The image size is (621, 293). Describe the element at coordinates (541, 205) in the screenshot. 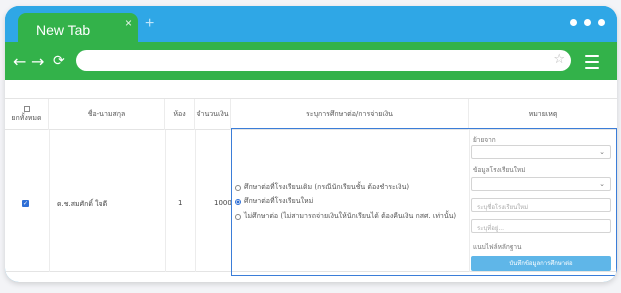

I see `new-school-name-input: ระบุชื่อโรงเรียนใหม่` at that location.